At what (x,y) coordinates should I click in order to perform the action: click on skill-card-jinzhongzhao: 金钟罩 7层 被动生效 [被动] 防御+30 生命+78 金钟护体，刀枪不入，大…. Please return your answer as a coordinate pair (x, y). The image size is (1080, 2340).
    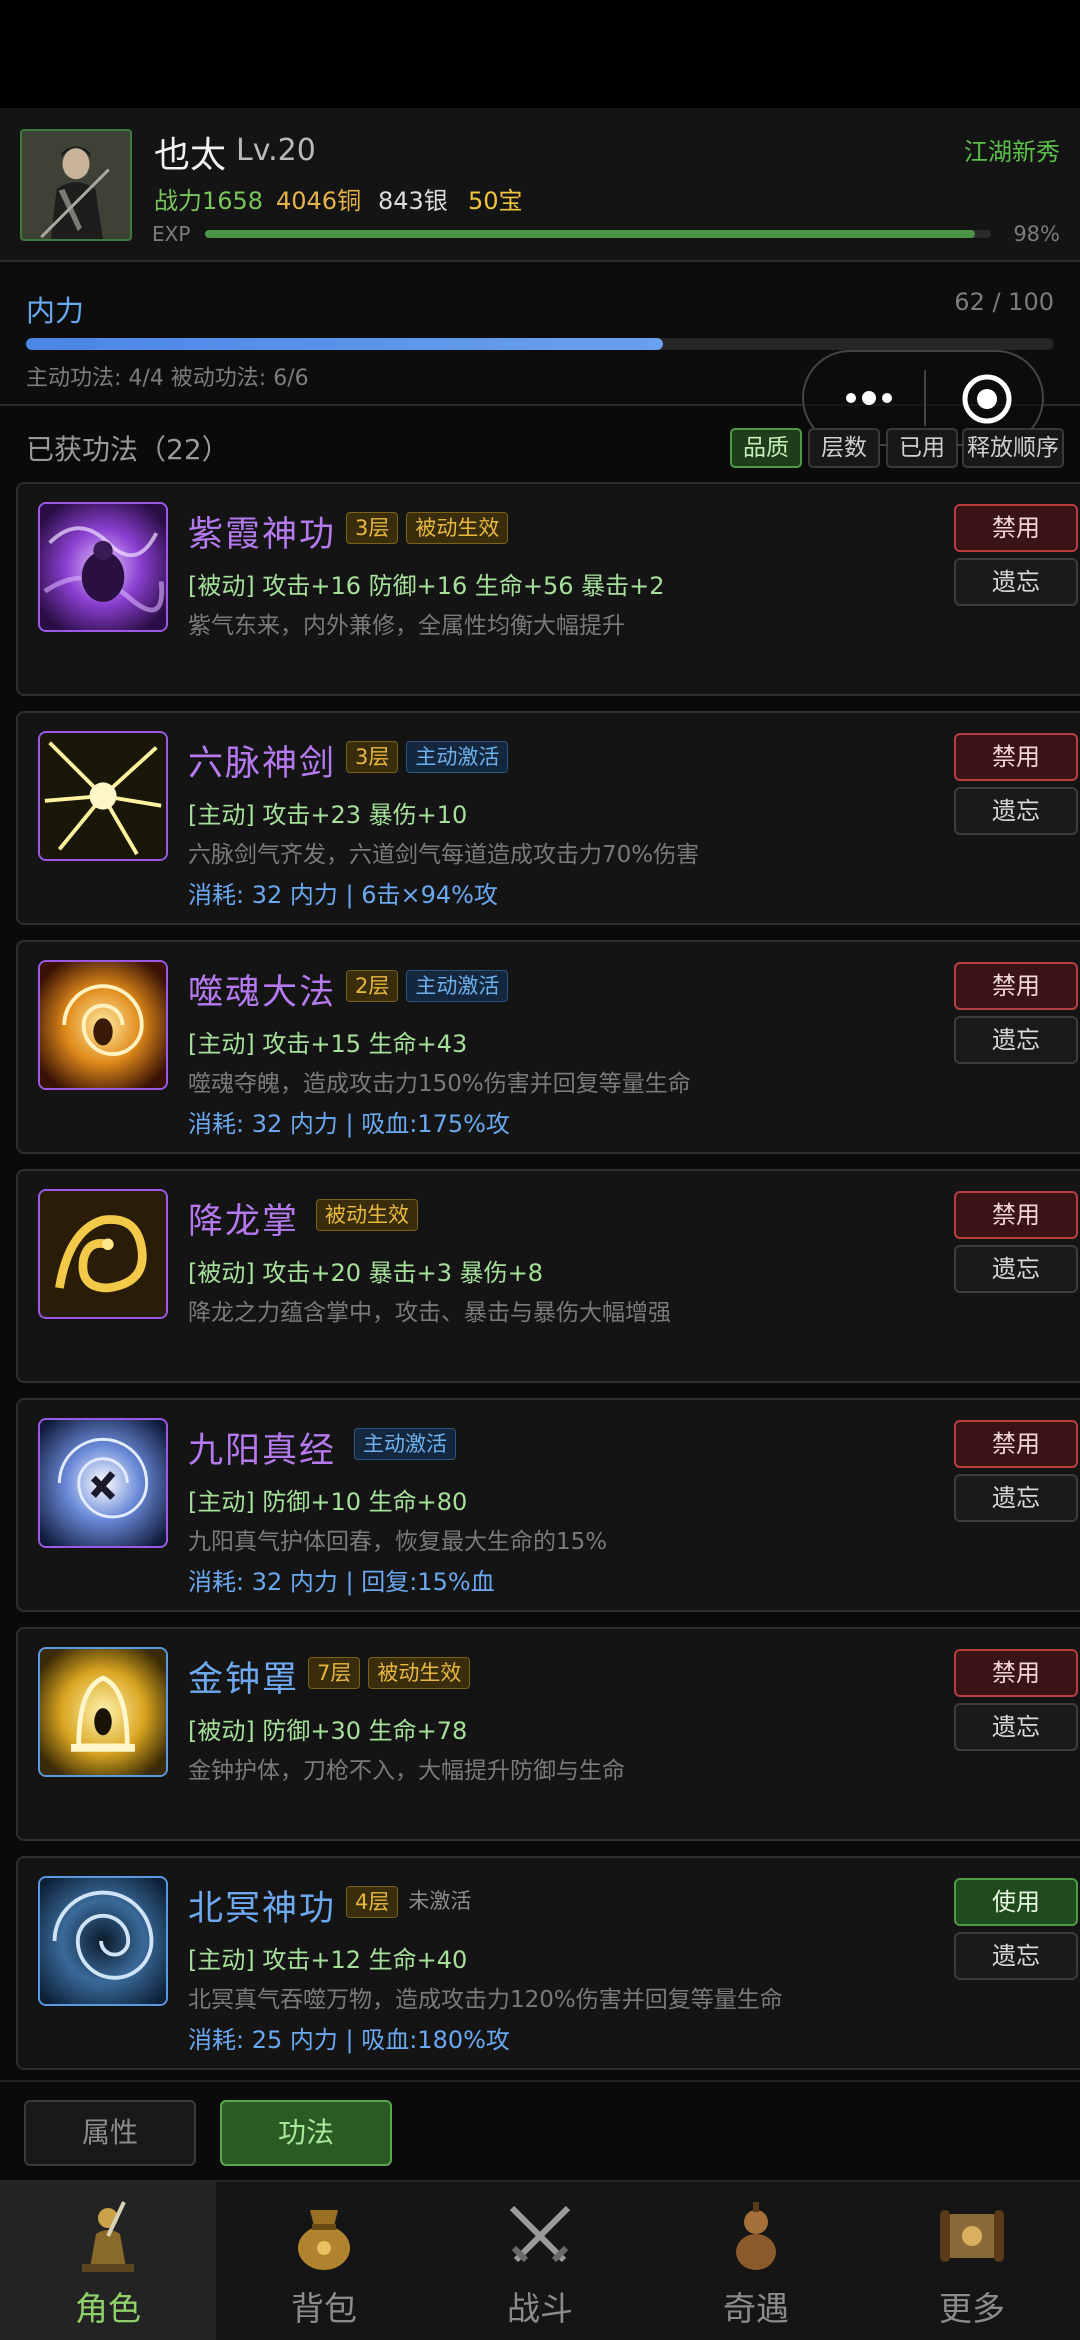
    Looking at the image, I should click on (548, 1734).